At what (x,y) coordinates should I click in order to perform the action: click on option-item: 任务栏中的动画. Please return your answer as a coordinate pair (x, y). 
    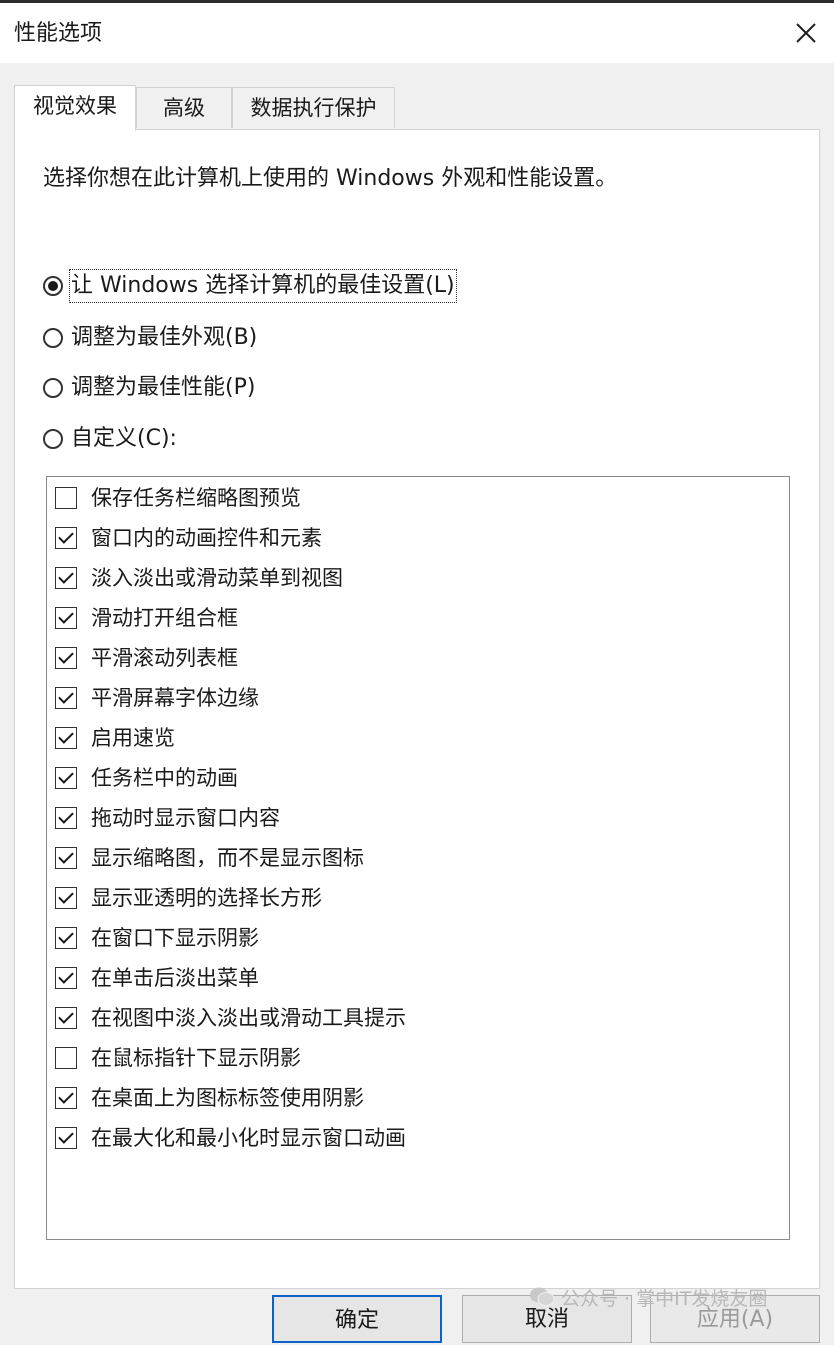
    Looking at the image, I should click on (146, 778).